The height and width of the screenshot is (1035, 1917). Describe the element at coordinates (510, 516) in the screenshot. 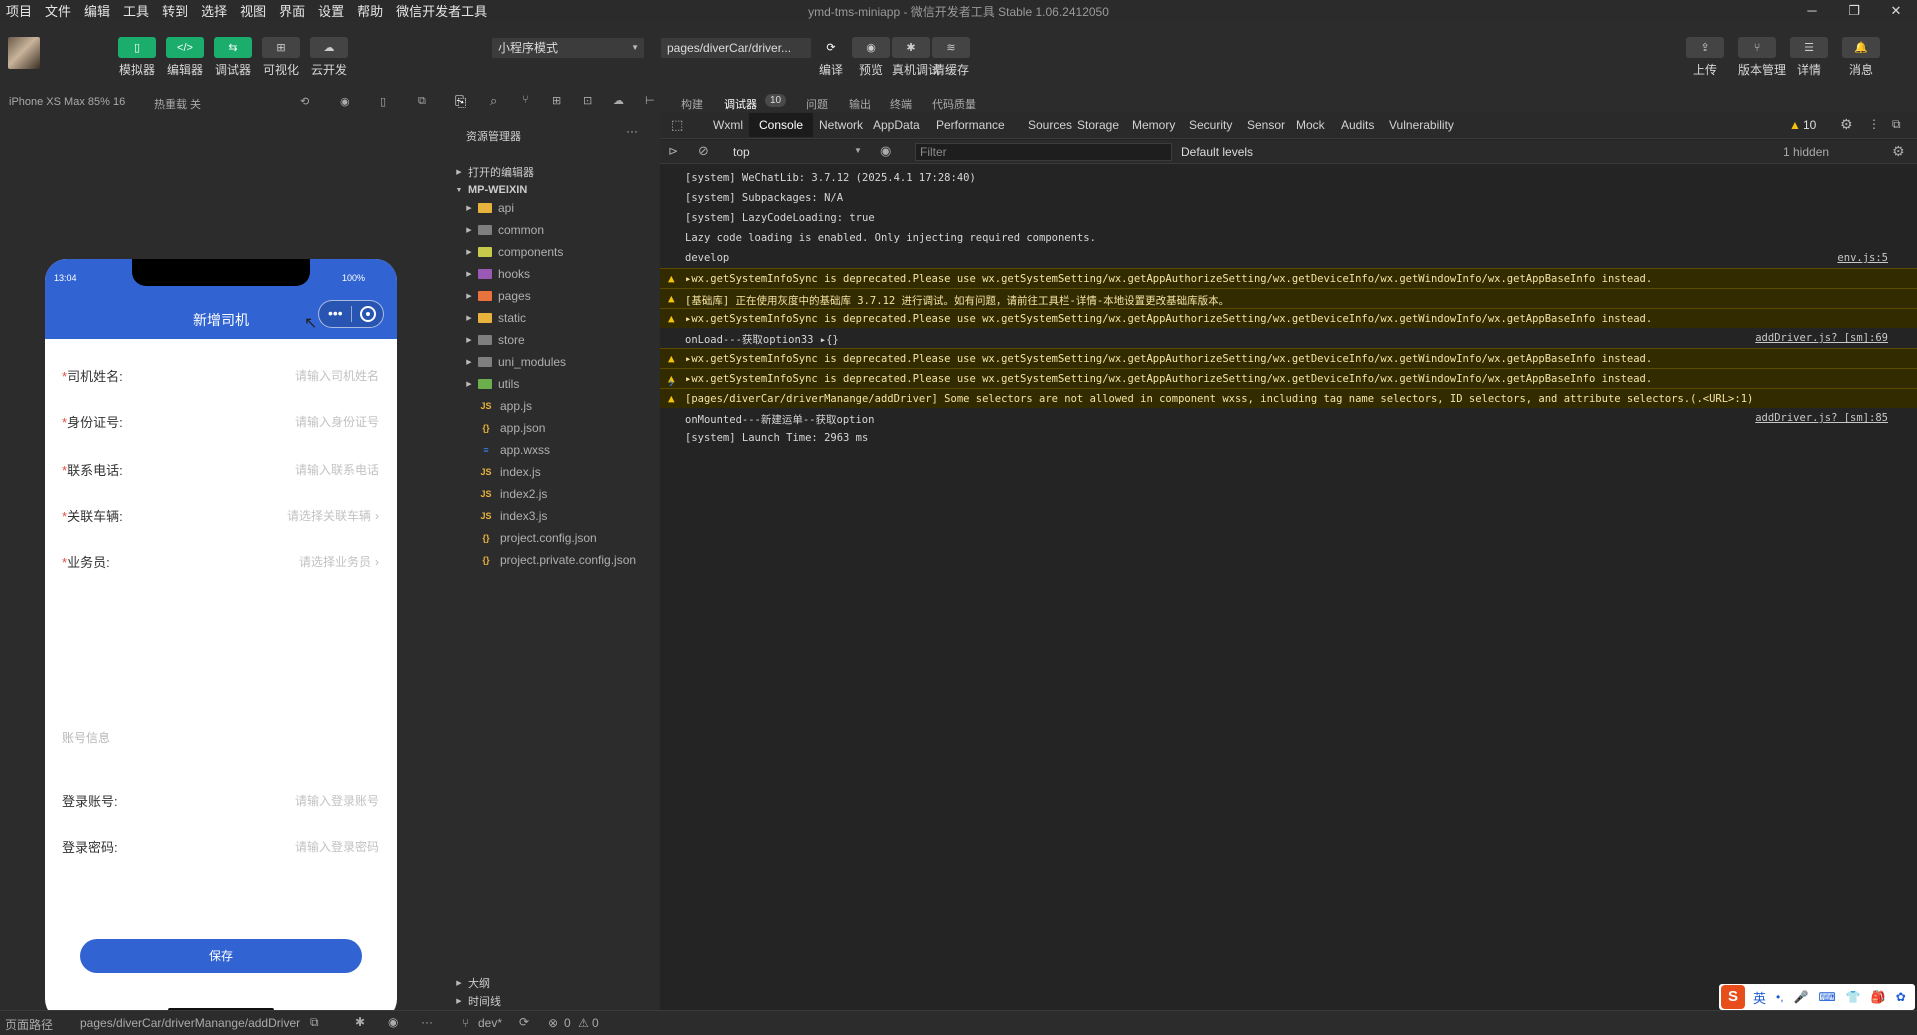

I see `file-item: JS index3.js` at that location.